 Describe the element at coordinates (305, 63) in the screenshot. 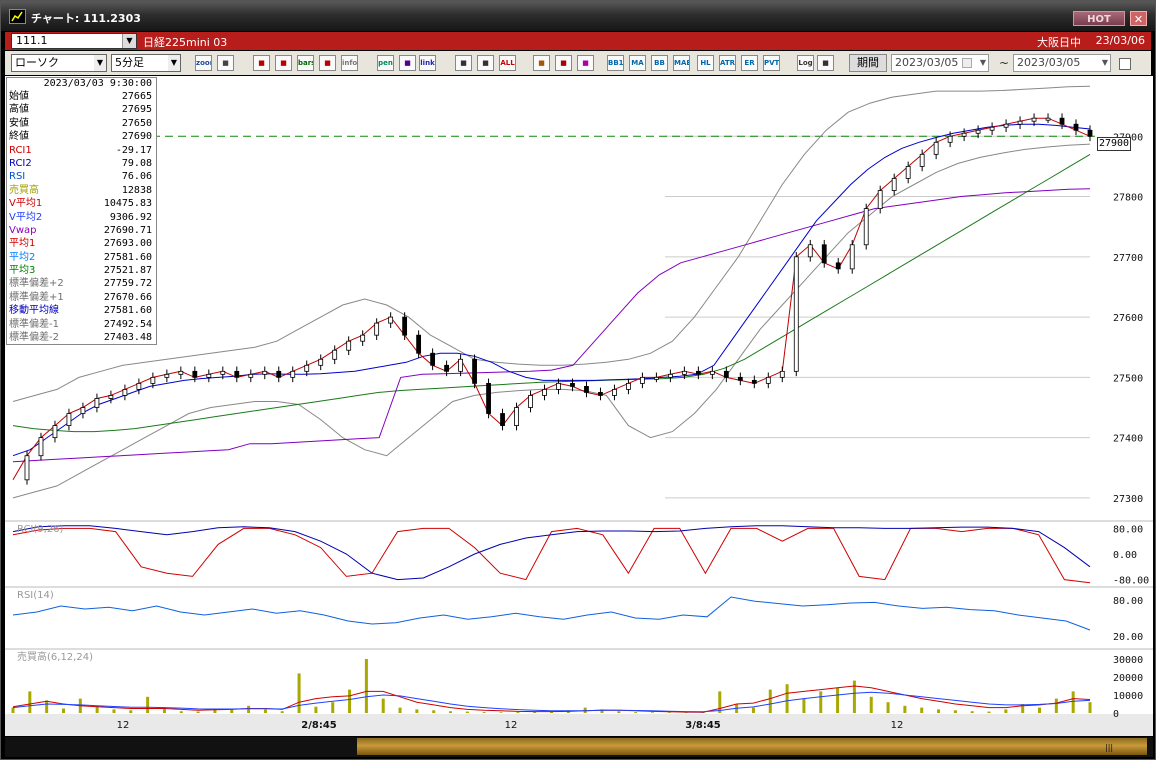

I see `bars-tool-button: bars` at that location.